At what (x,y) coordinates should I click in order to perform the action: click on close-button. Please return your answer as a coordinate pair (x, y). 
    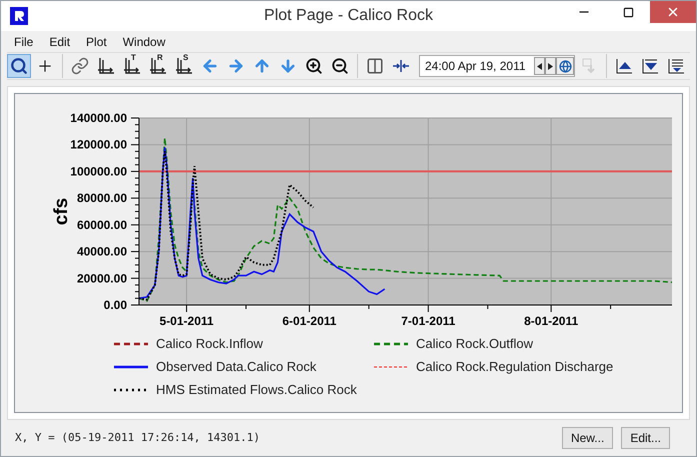
    Looking at the image, I should click on (673, 12).